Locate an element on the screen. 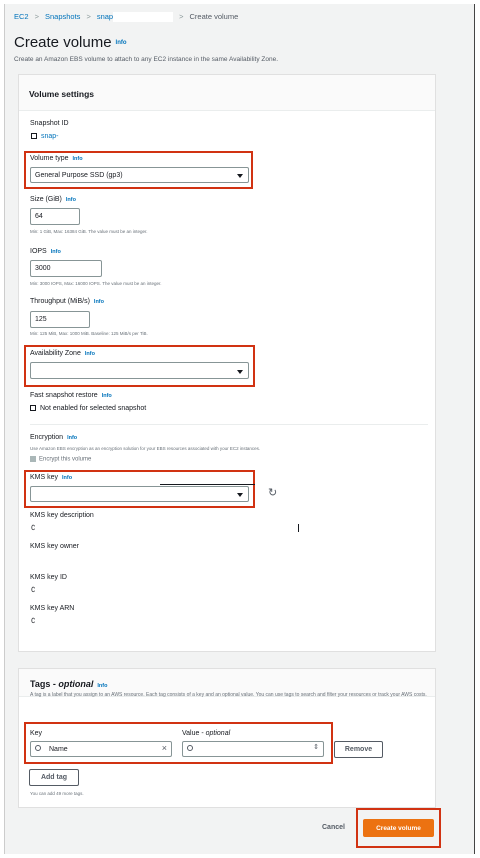  kms-id-label: KMS key ID is located at coordinates (48, 577).